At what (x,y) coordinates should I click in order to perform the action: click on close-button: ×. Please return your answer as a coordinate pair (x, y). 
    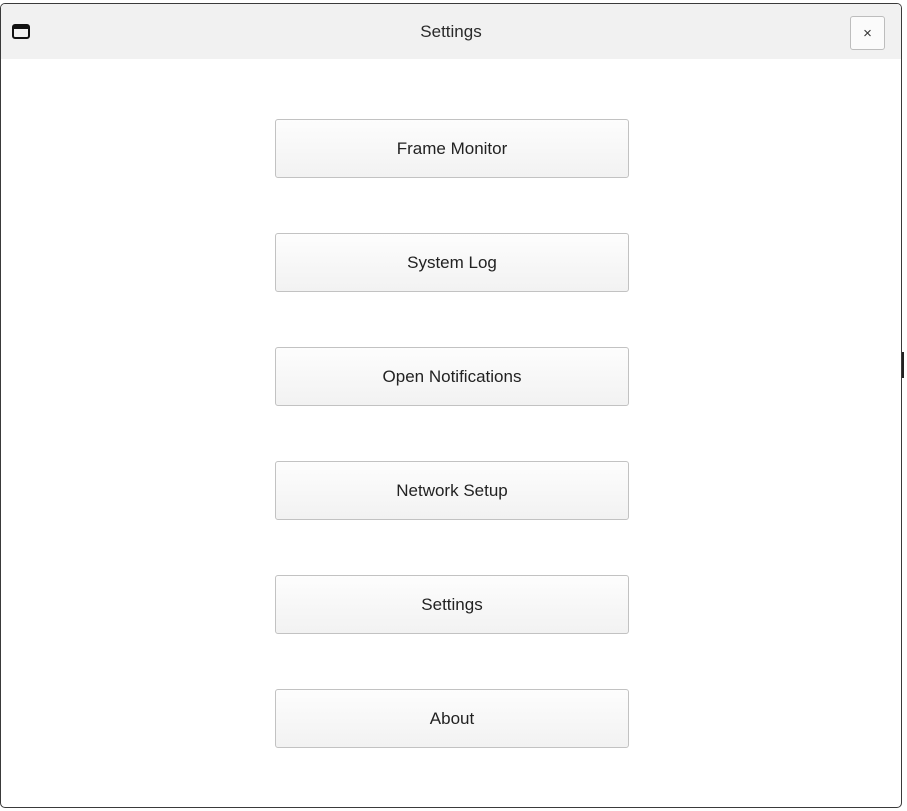
    Looking at the image, I should click on (867, 33).